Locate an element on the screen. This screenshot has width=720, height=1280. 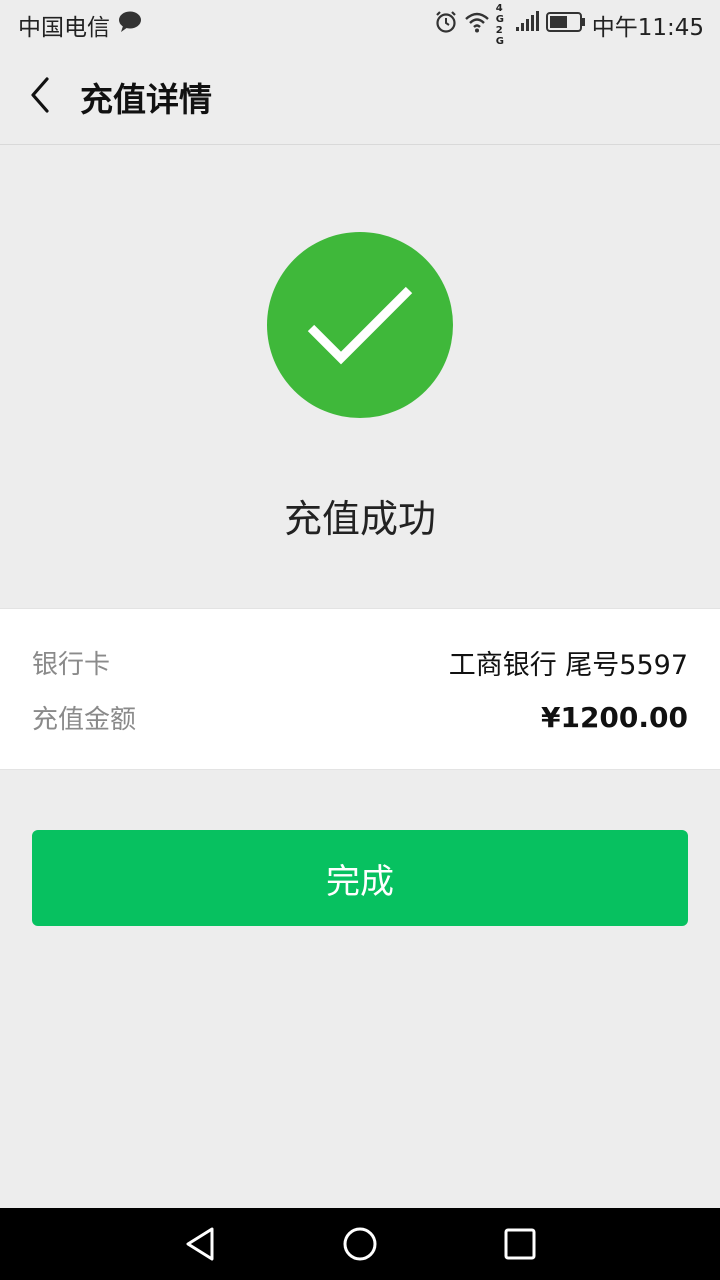
chevron-left-icon is located at coordinates (40, 97).